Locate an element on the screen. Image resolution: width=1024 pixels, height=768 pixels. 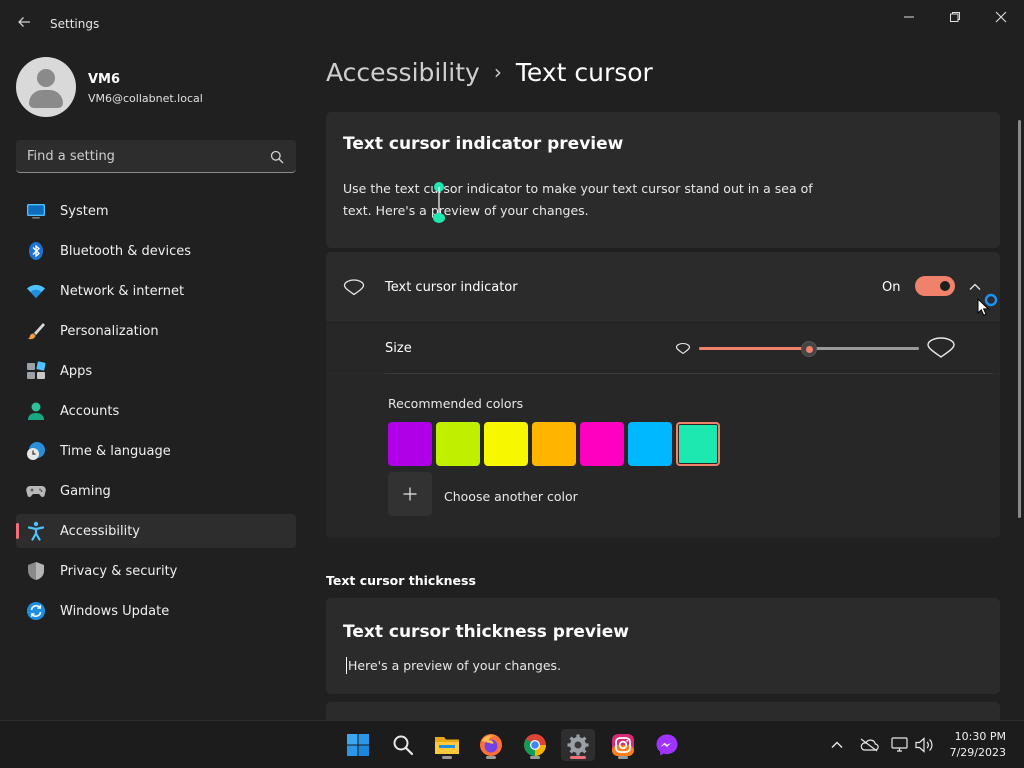
tray-volume is located at coordinates (924, 745).